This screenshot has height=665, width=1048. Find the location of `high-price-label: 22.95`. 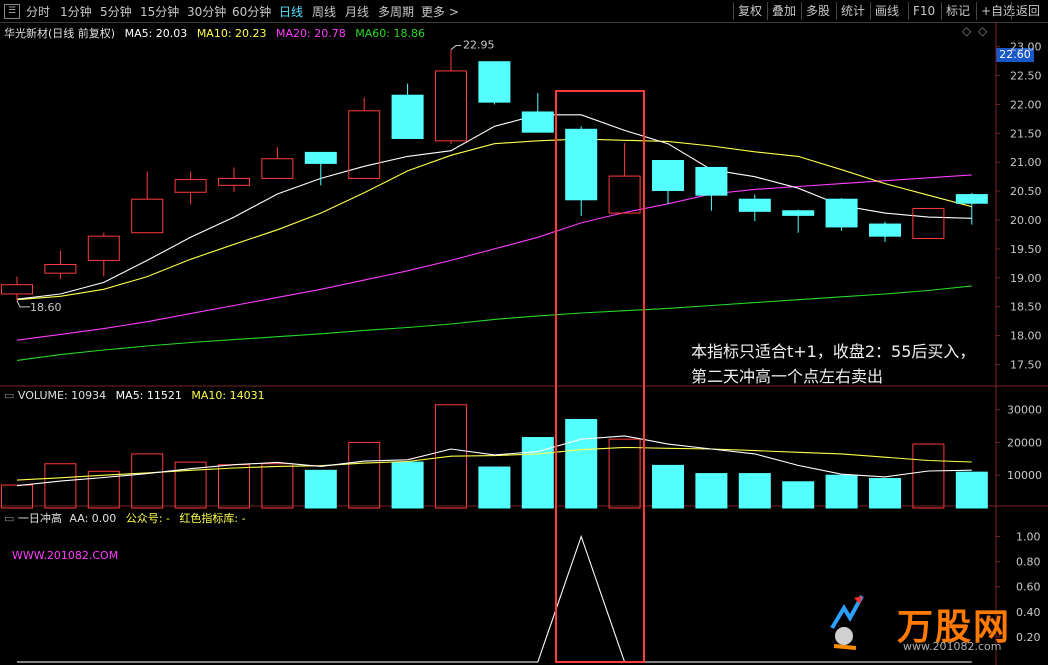

high-price-label: 22.95 is located at coordinates (479, 45).